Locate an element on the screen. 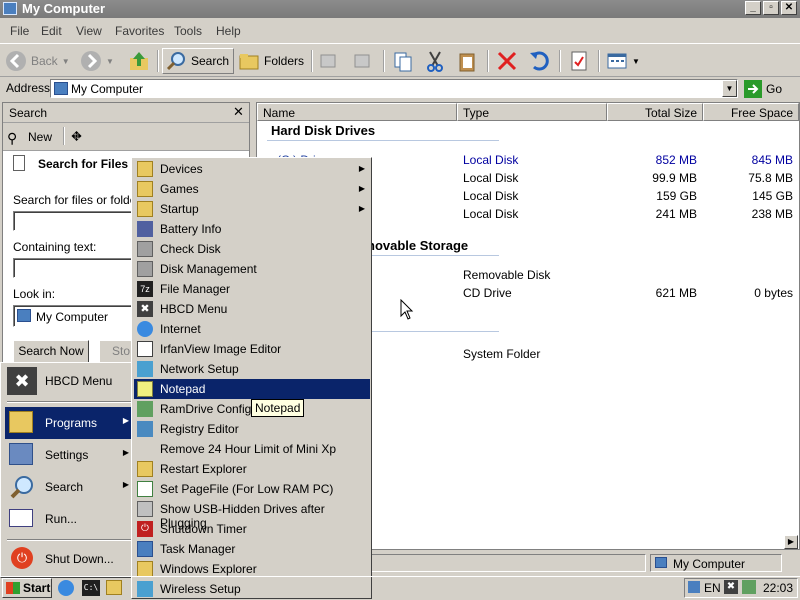 This screenshot has height=600, width=800. menu-item-task-manager: Task Manager is located at coordinates (252, 549).